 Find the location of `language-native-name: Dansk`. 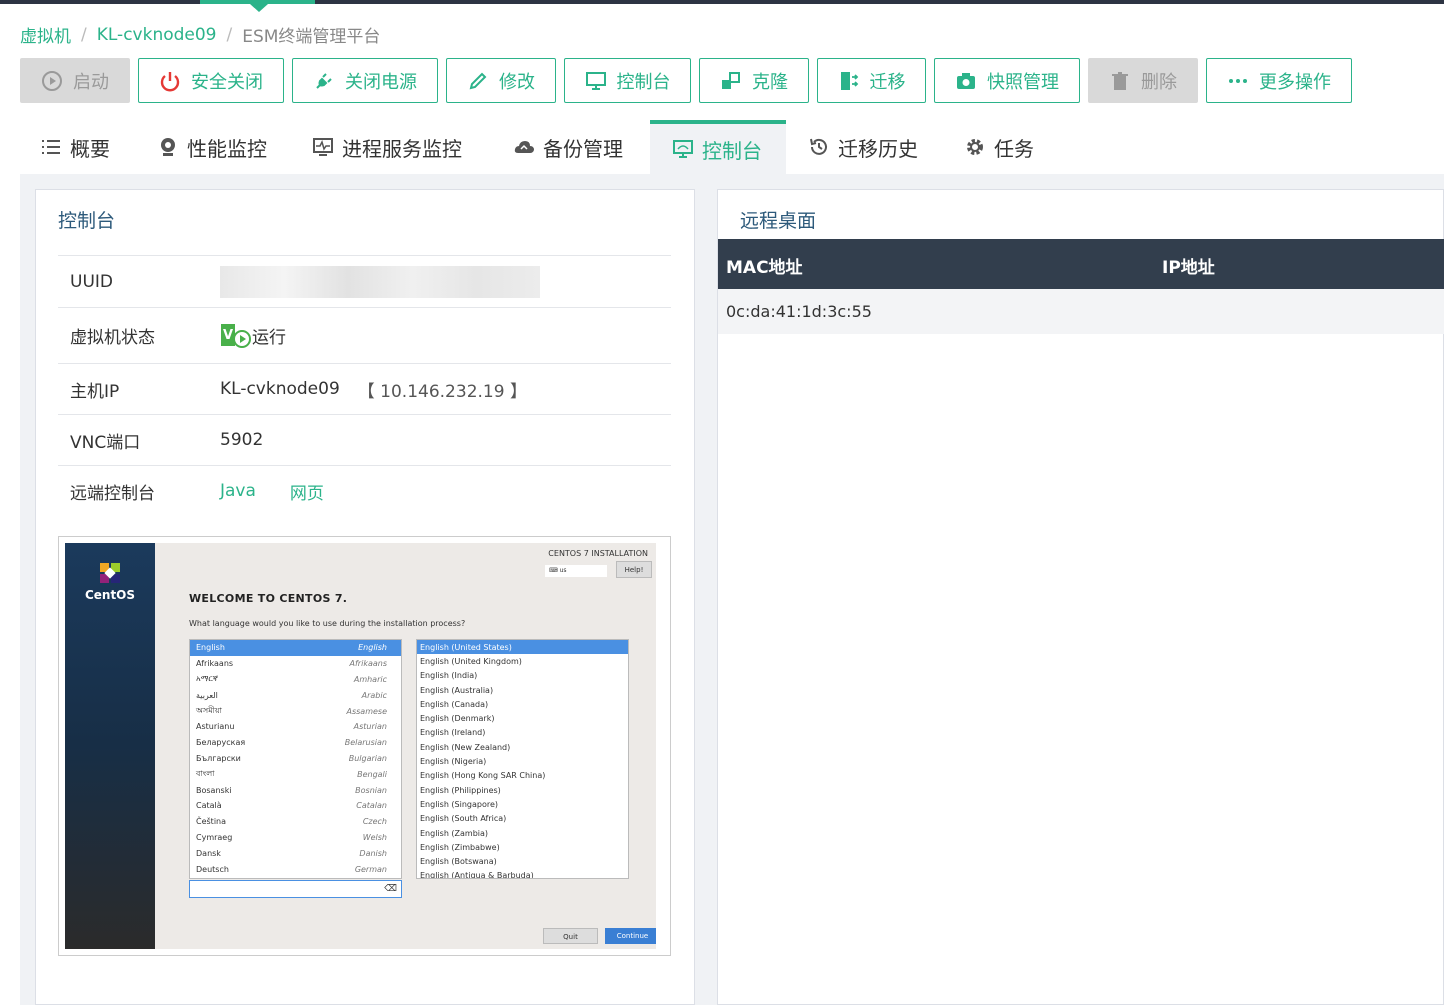

language-native-name: Dansk is located at coordinates (208, 853).